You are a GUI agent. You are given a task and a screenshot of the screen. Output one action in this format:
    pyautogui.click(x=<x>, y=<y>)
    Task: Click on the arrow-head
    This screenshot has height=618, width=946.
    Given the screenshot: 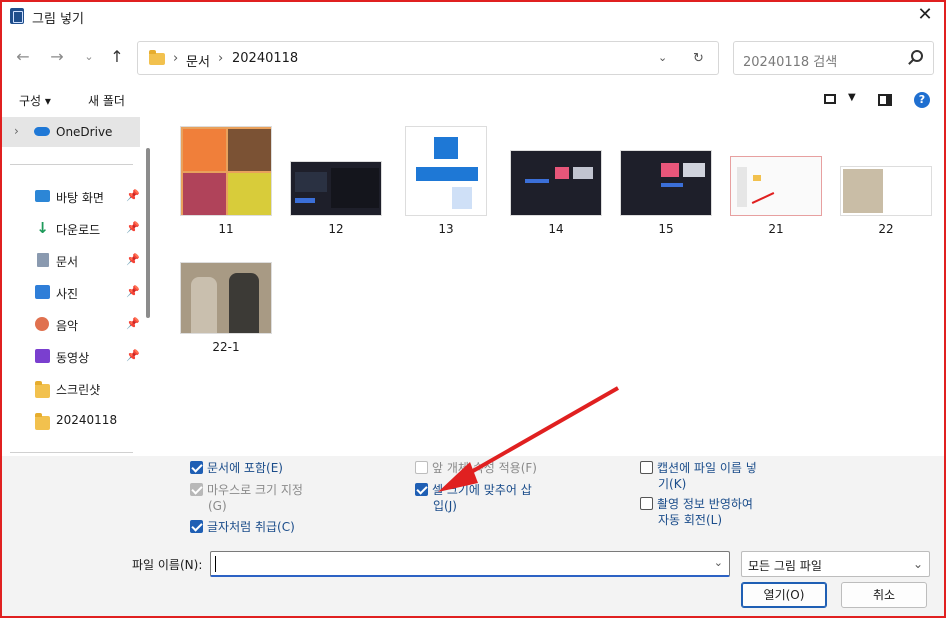 What is the action you would take?
    pyautogui.click(x=458, y=477)
    